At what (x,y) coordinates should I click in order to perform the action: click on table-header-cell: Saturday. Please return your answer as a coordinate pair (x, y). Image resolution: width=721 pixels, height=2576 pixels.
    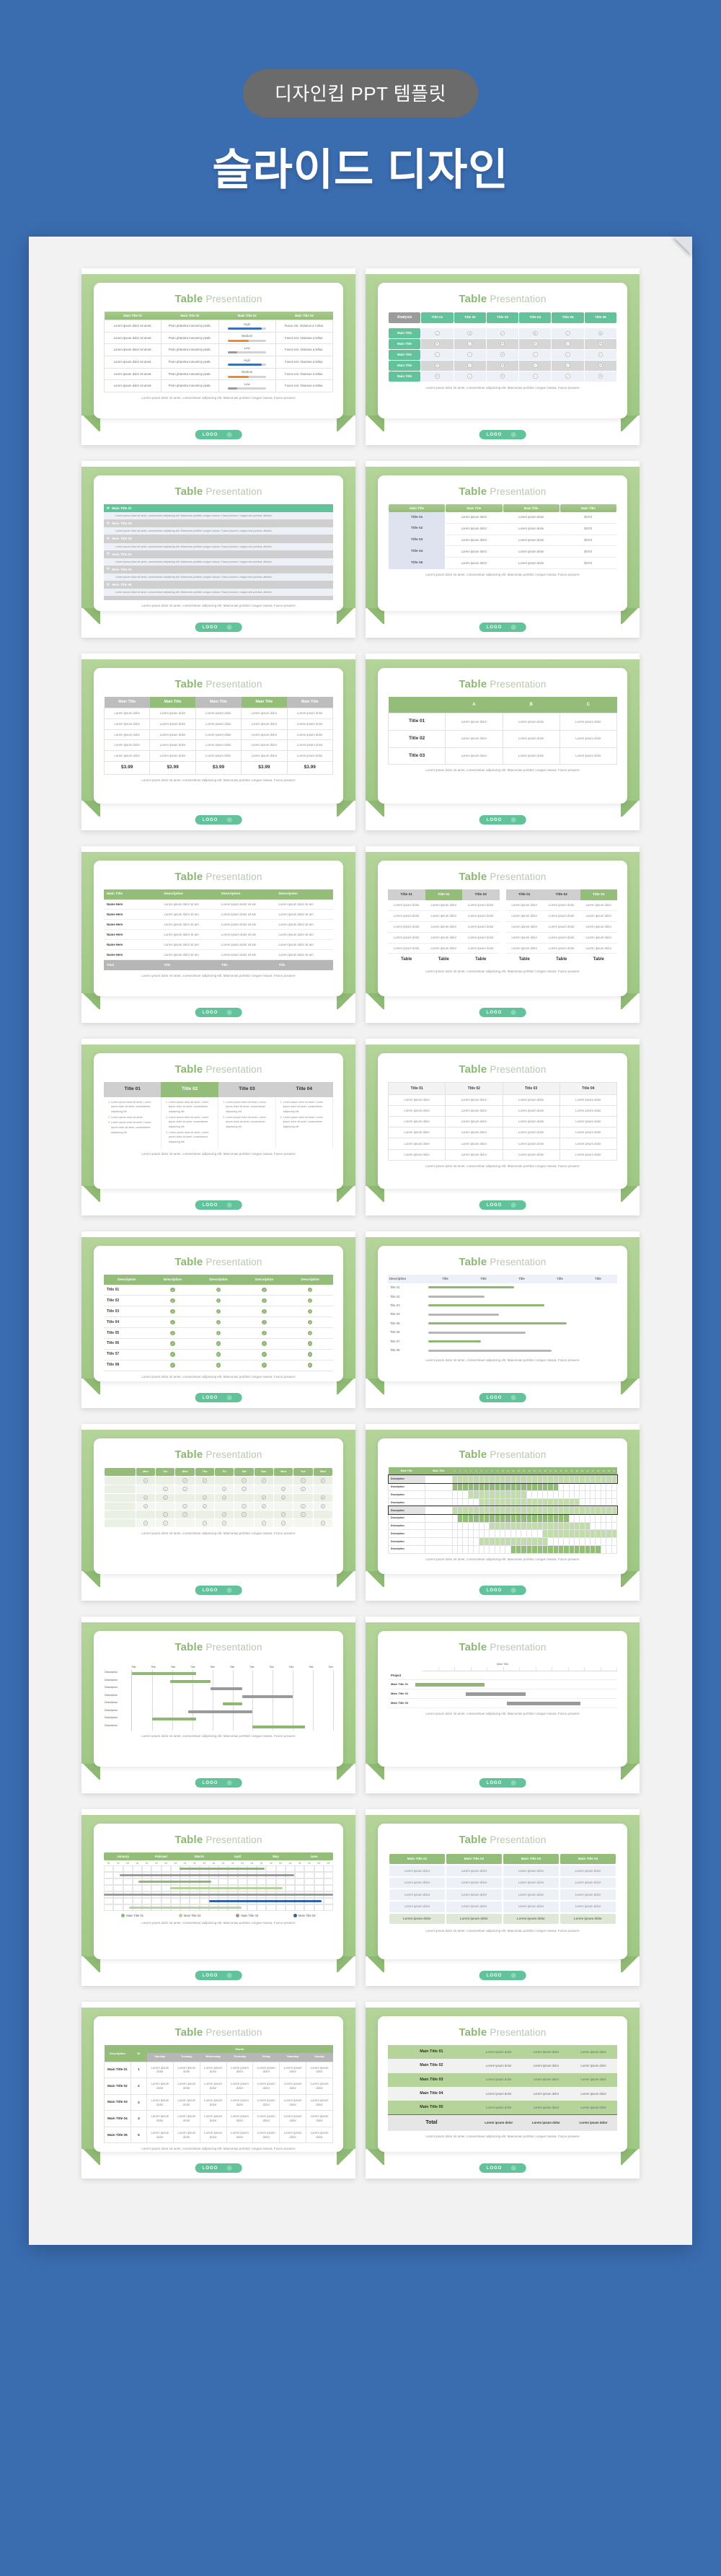
    Looking at the image, I should click on (292, 2057).